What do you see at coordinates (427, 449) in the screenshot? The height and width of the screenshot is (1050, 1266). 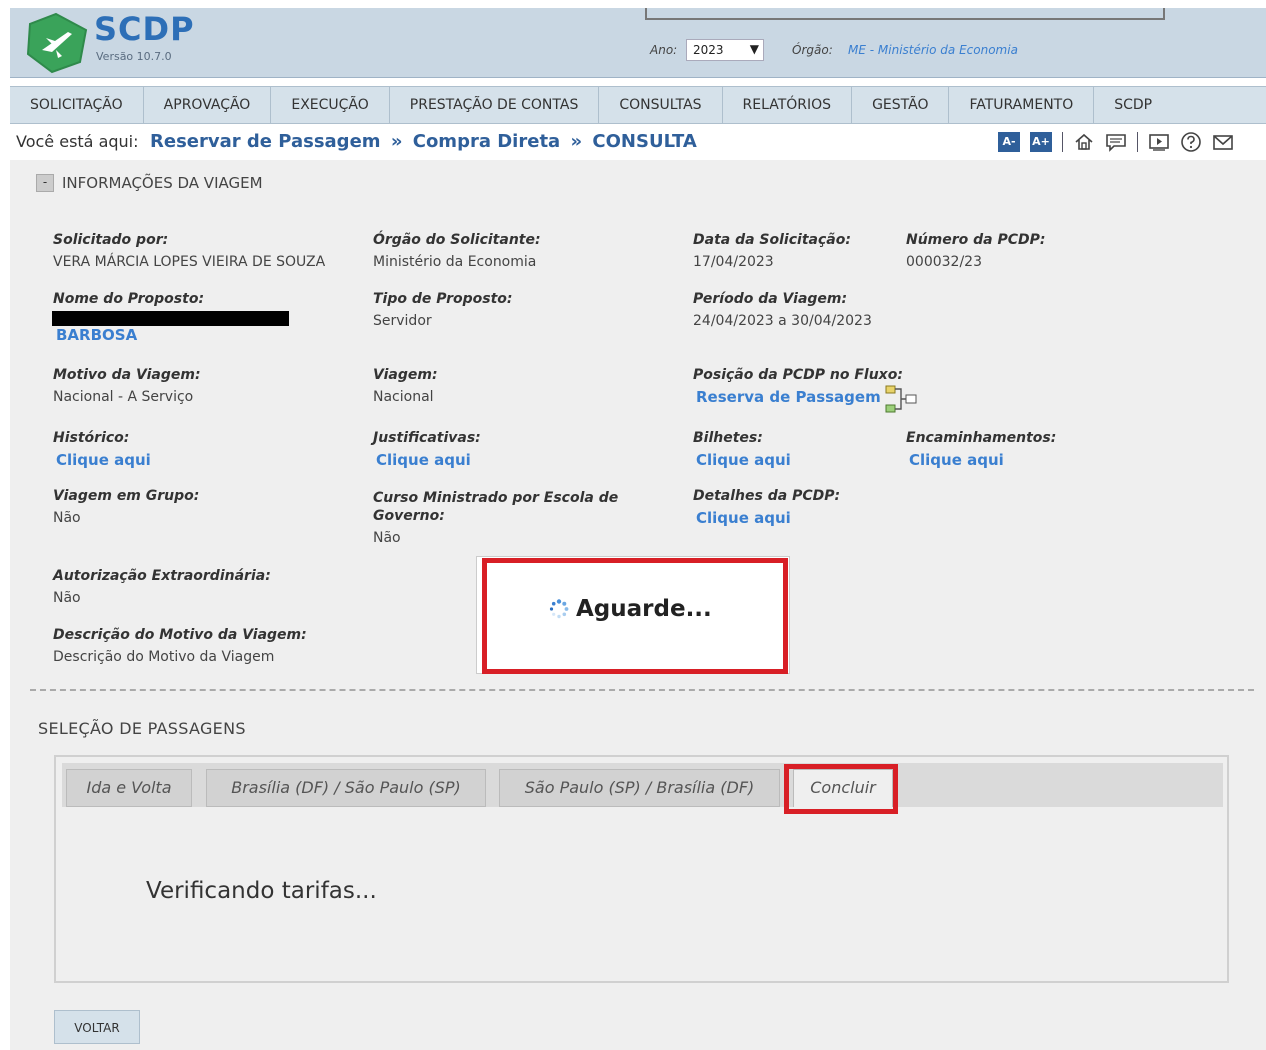 I see `field-justificativas: Justificativas: Clique aqui` at bounding box center [427, 449].